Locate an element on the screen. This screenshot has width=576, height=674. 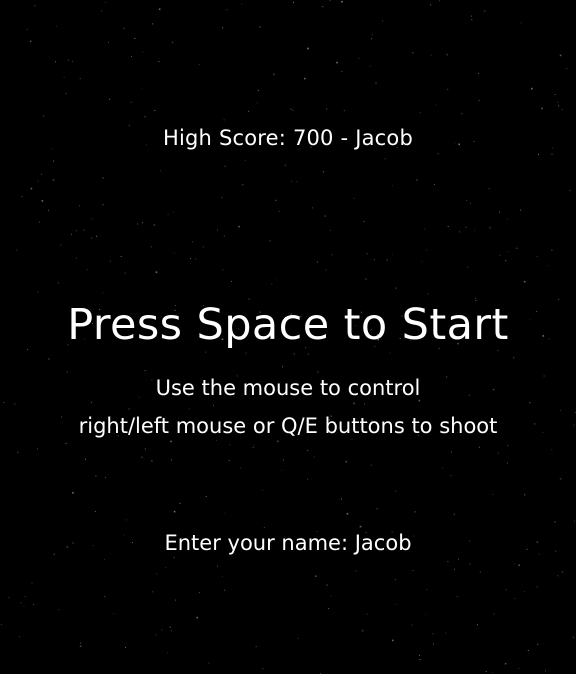
name-entry-field: Enter your name: Jacob is located at coordinates (288, 543).